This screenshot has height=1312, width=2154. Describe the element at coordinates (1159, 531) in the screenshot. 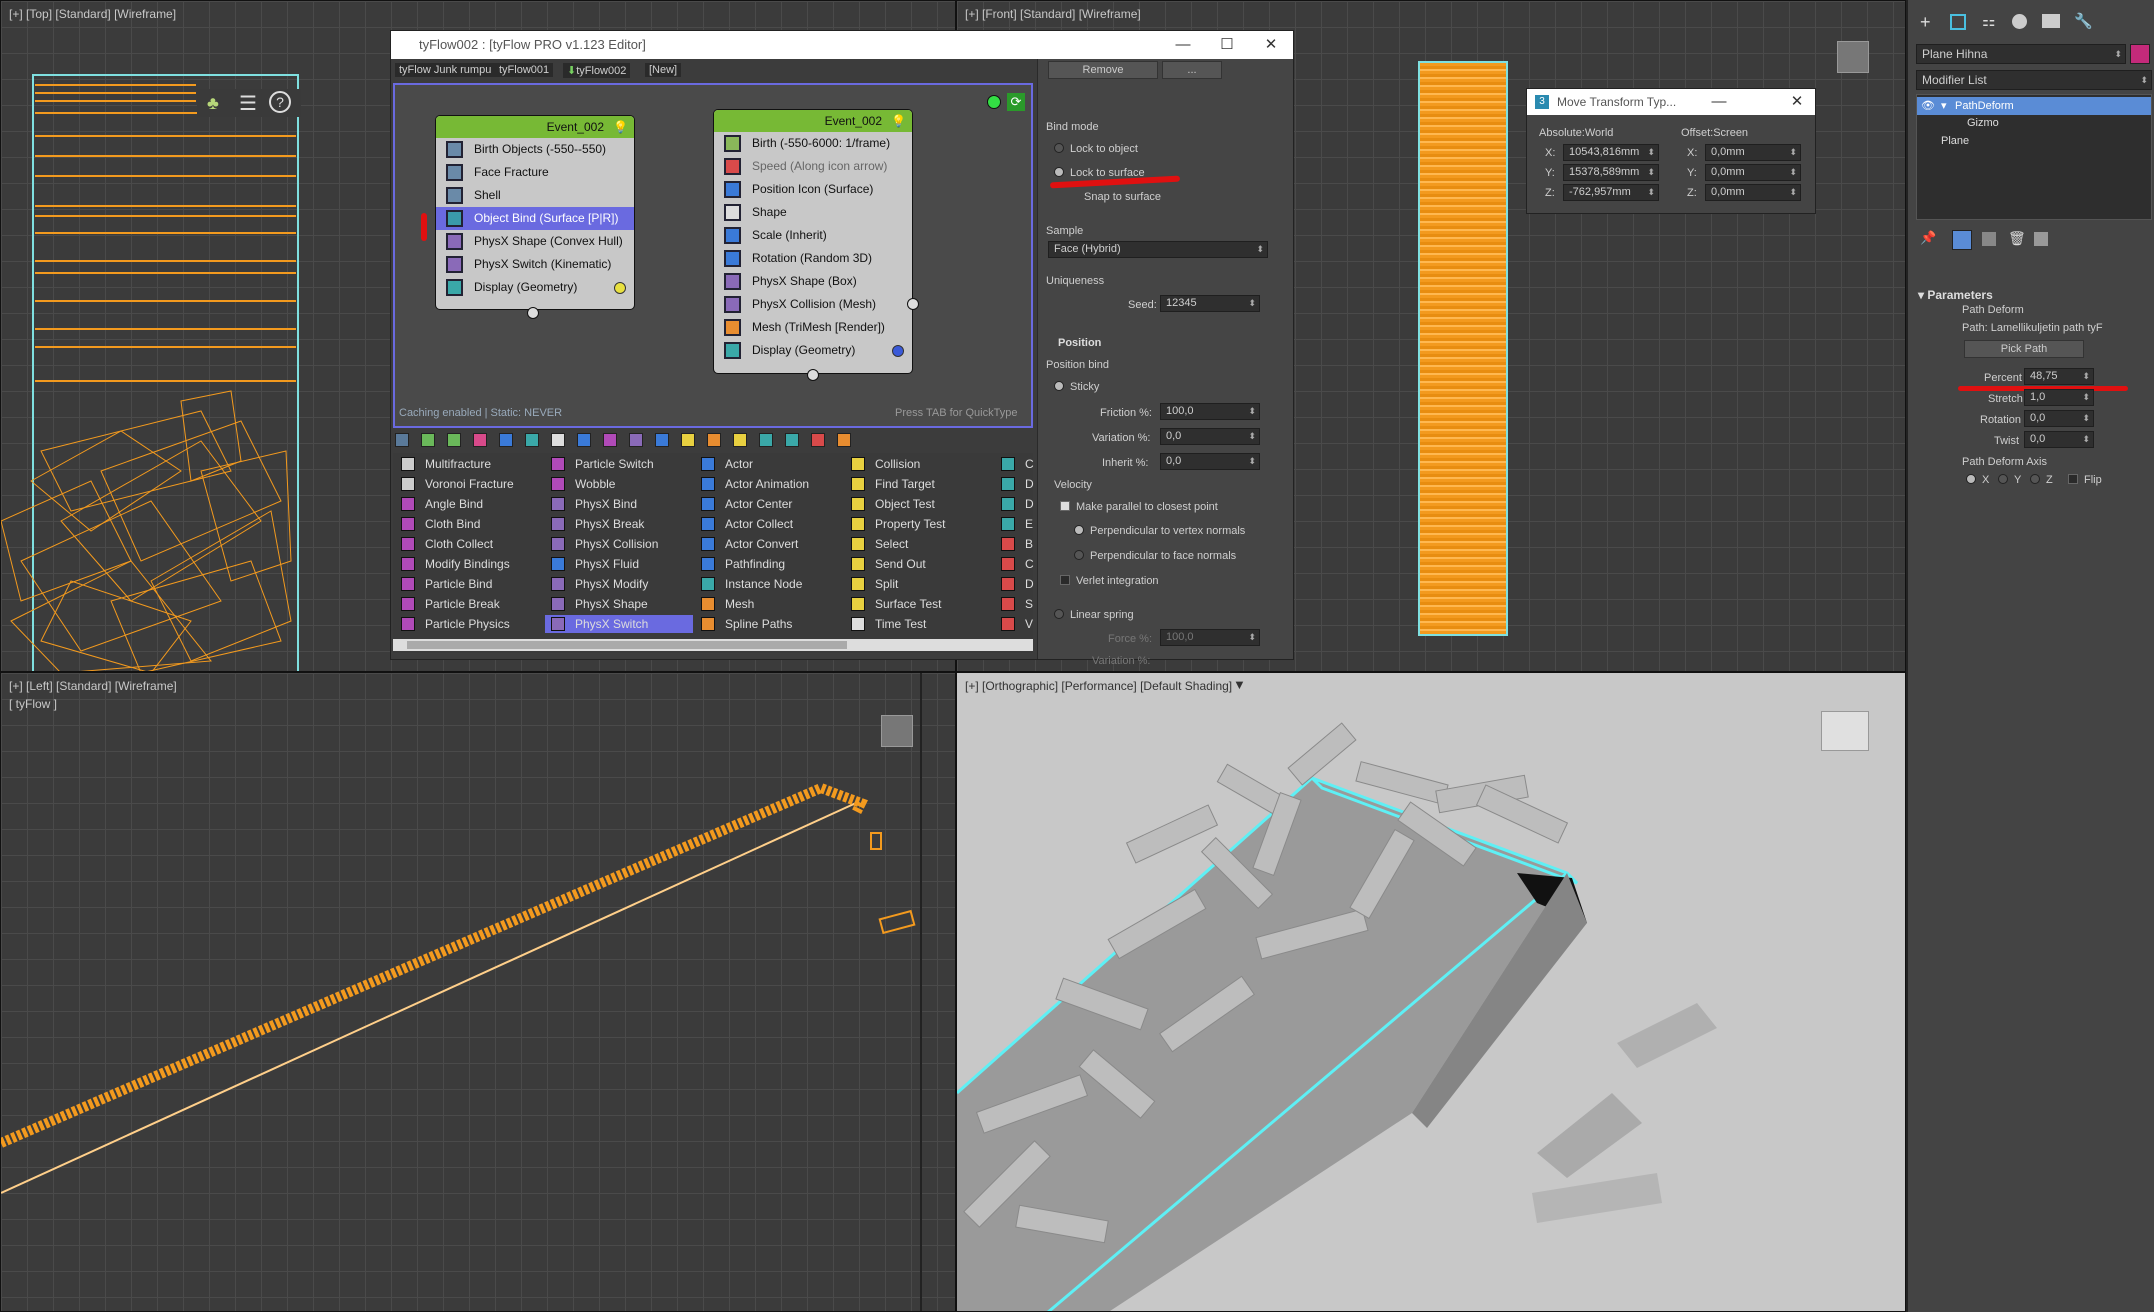

I see `perp-vertex-radio: Perpendicular to vertex normals` at that location.